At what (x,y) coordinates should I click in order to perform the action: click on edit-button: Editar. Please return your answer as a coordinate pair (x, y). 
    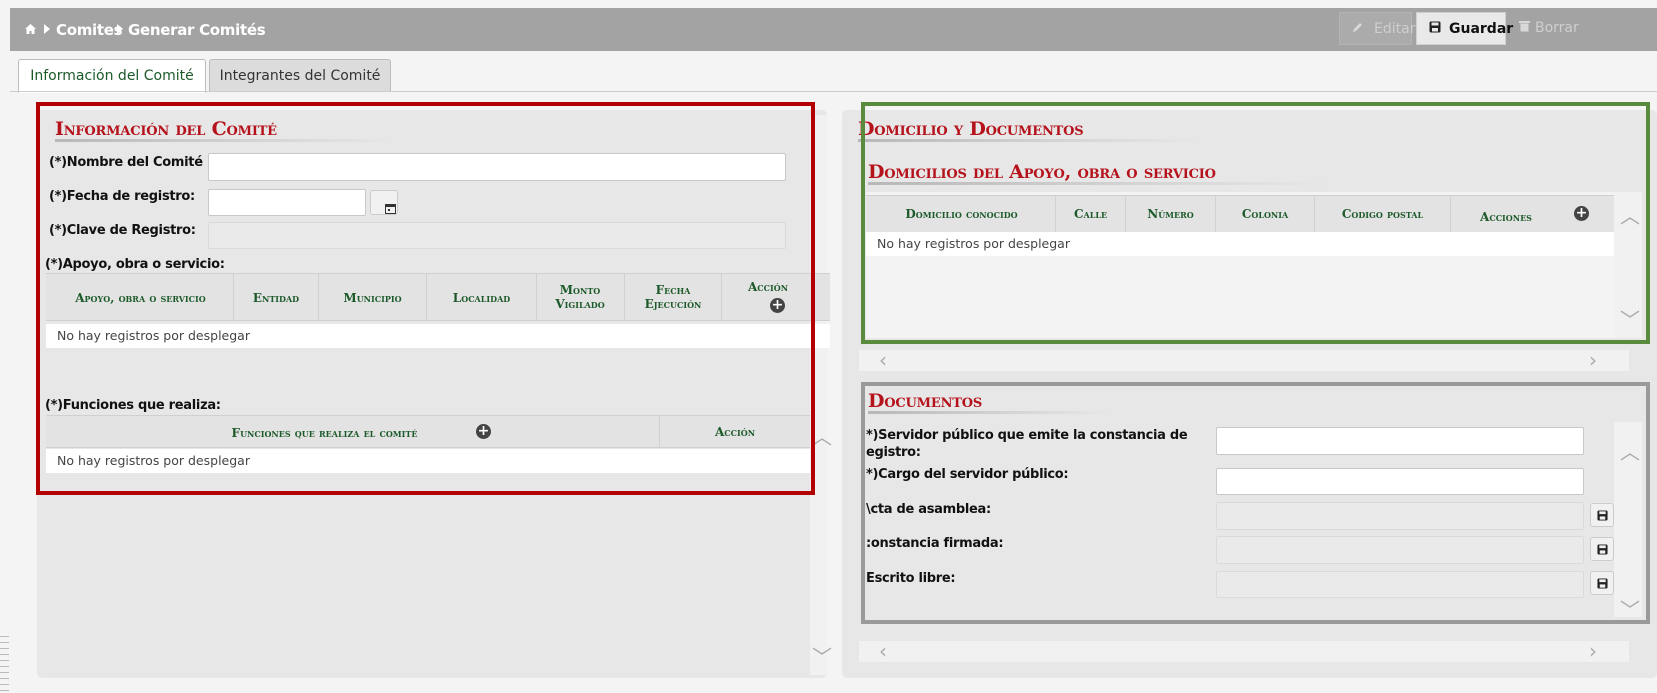
    Looking at the image, I should click on (1377, 29).